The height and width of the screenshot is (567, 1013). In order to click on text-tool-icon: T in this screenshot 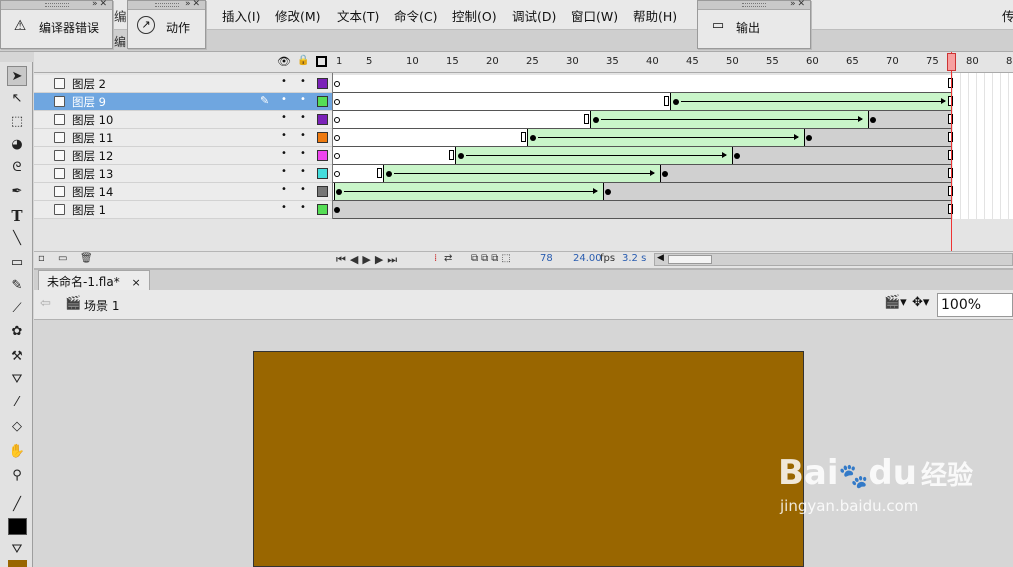, I will do `click(17, 216)`.